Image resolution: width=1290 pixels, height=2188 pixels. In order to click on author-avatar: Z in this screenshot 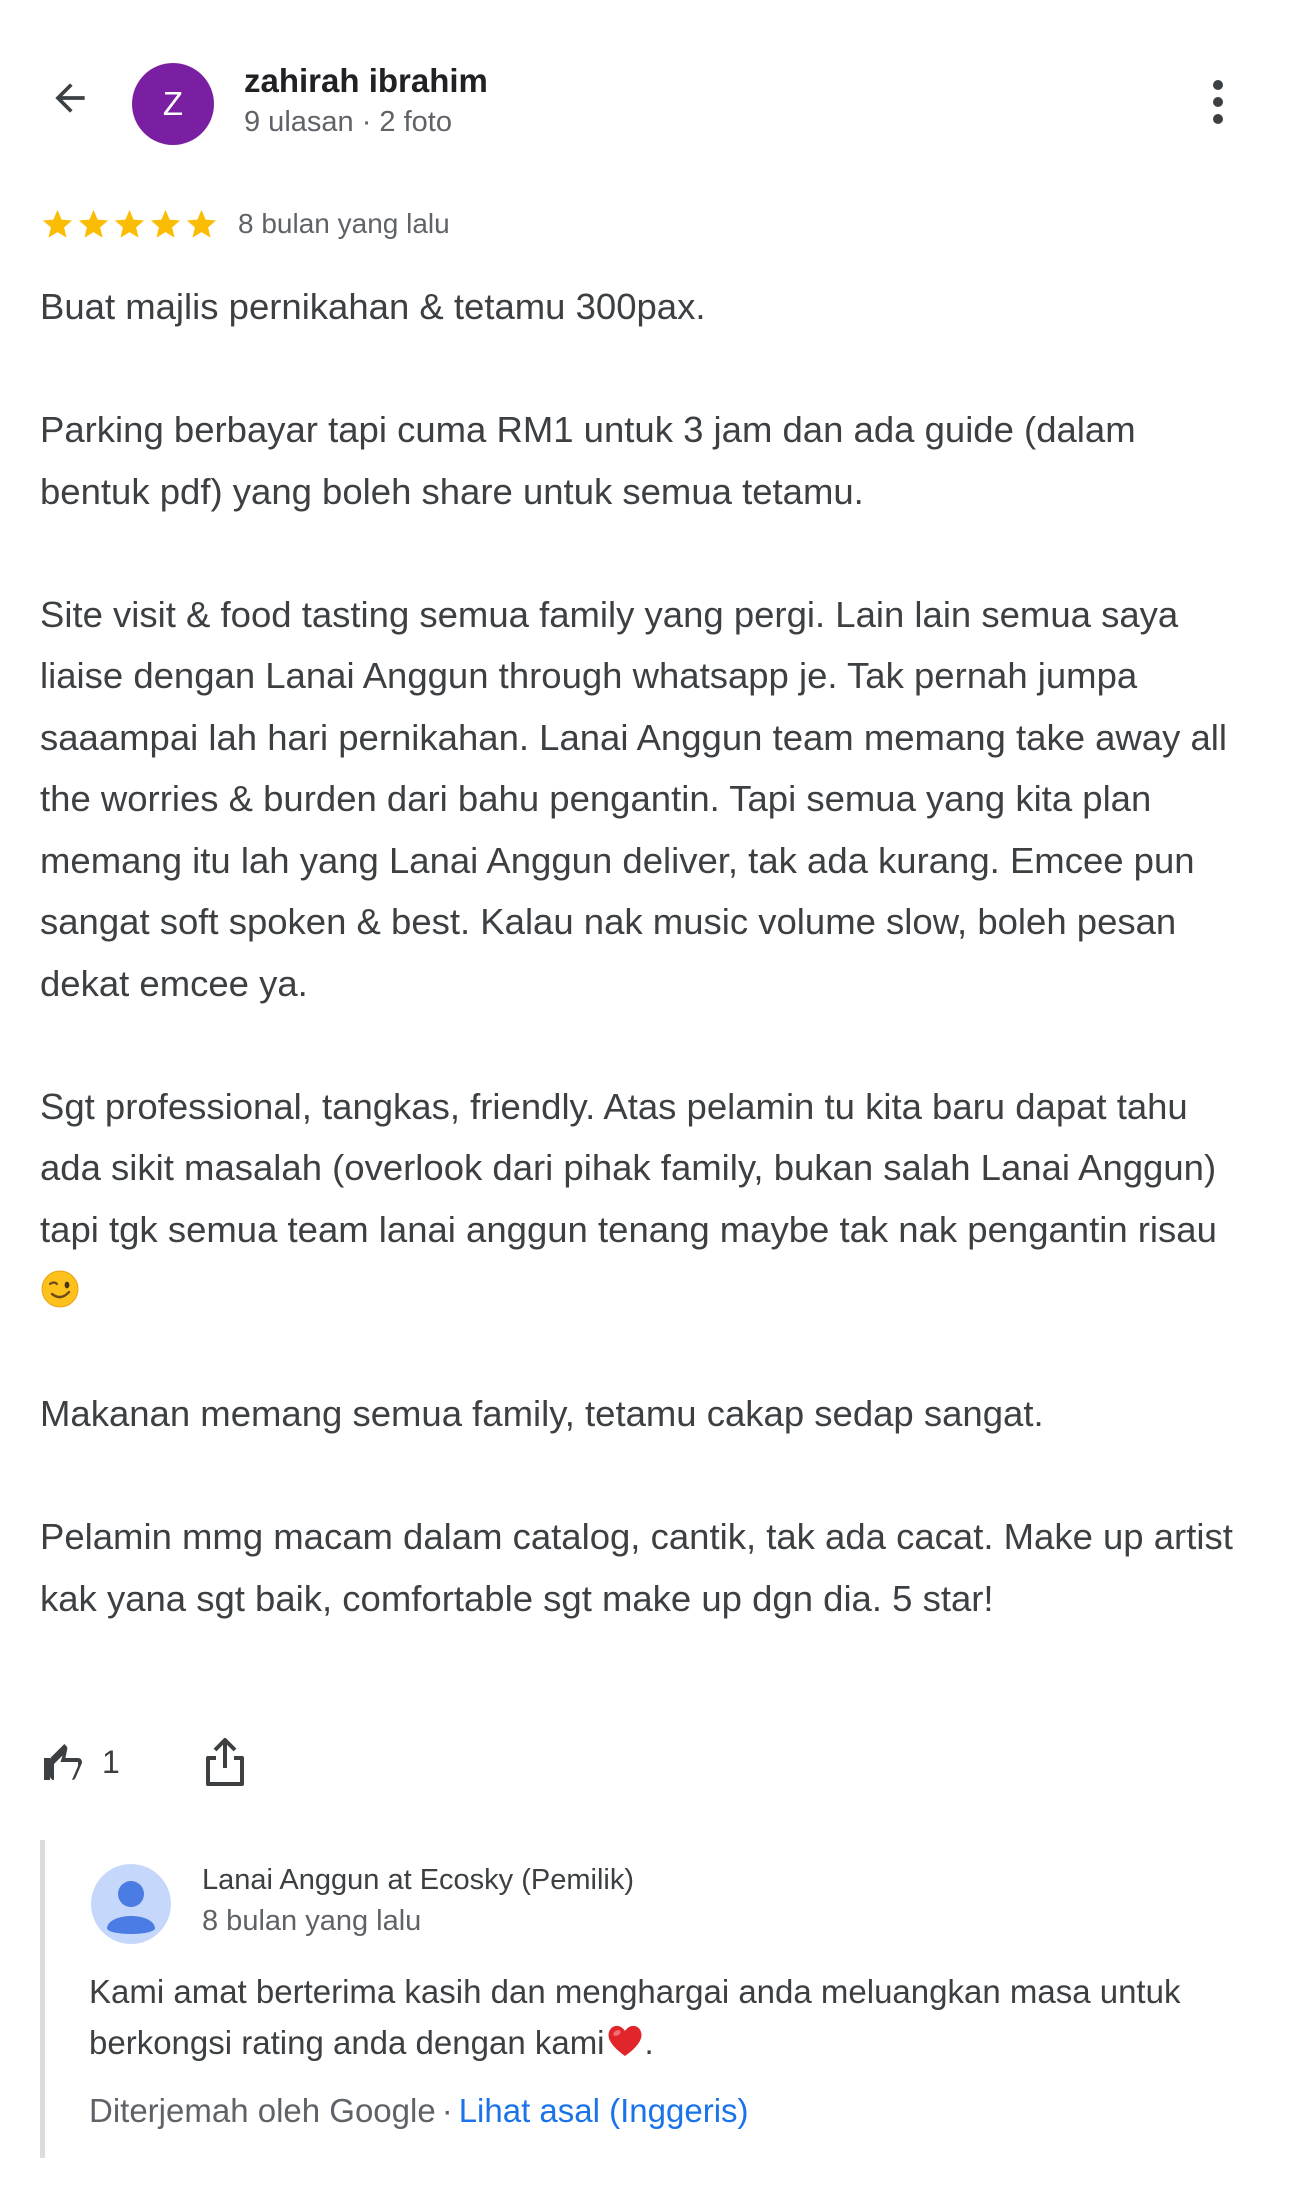, I will do `click(173, 104)`.